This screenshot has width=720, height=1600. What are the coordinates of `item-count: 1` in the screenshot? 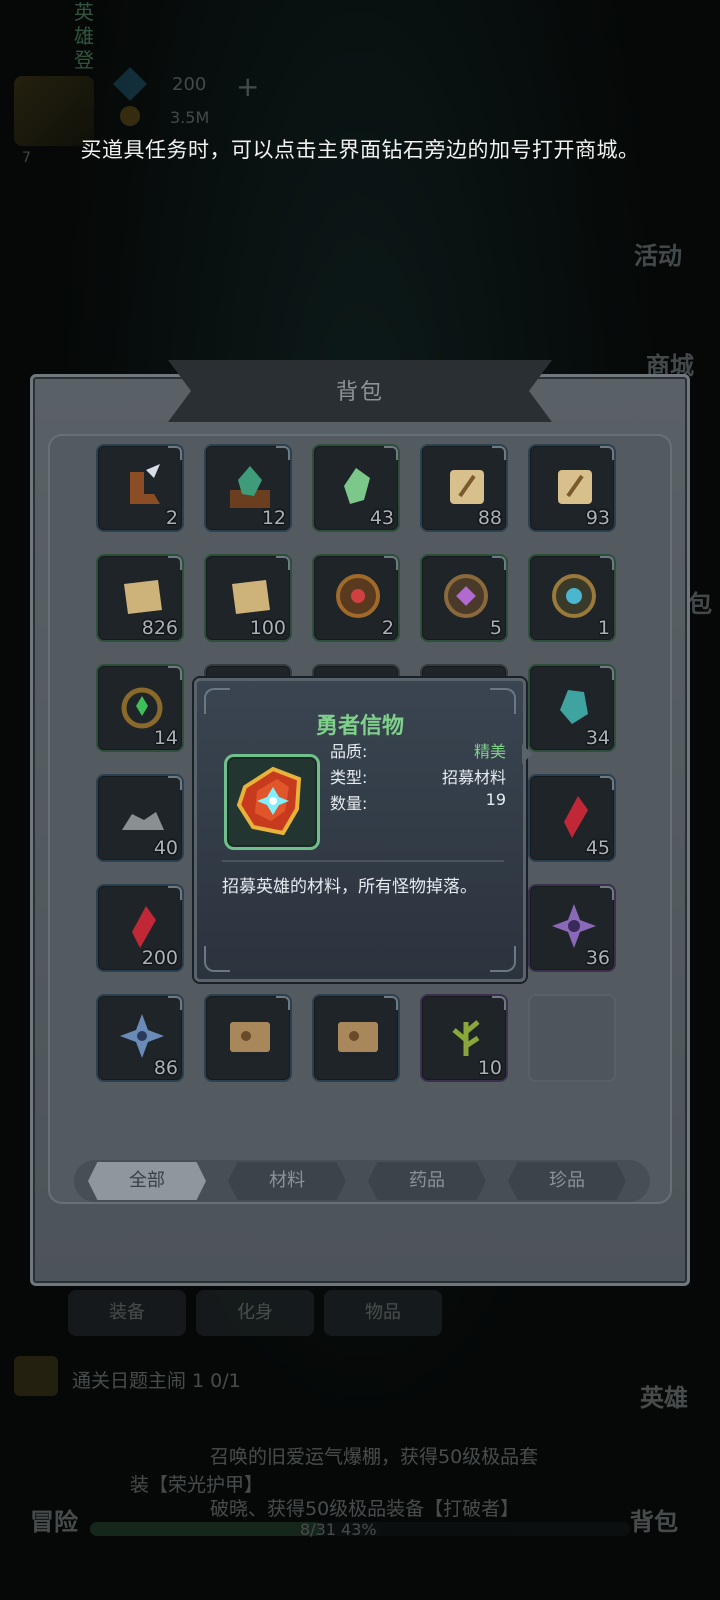 It's located at (603, 628).